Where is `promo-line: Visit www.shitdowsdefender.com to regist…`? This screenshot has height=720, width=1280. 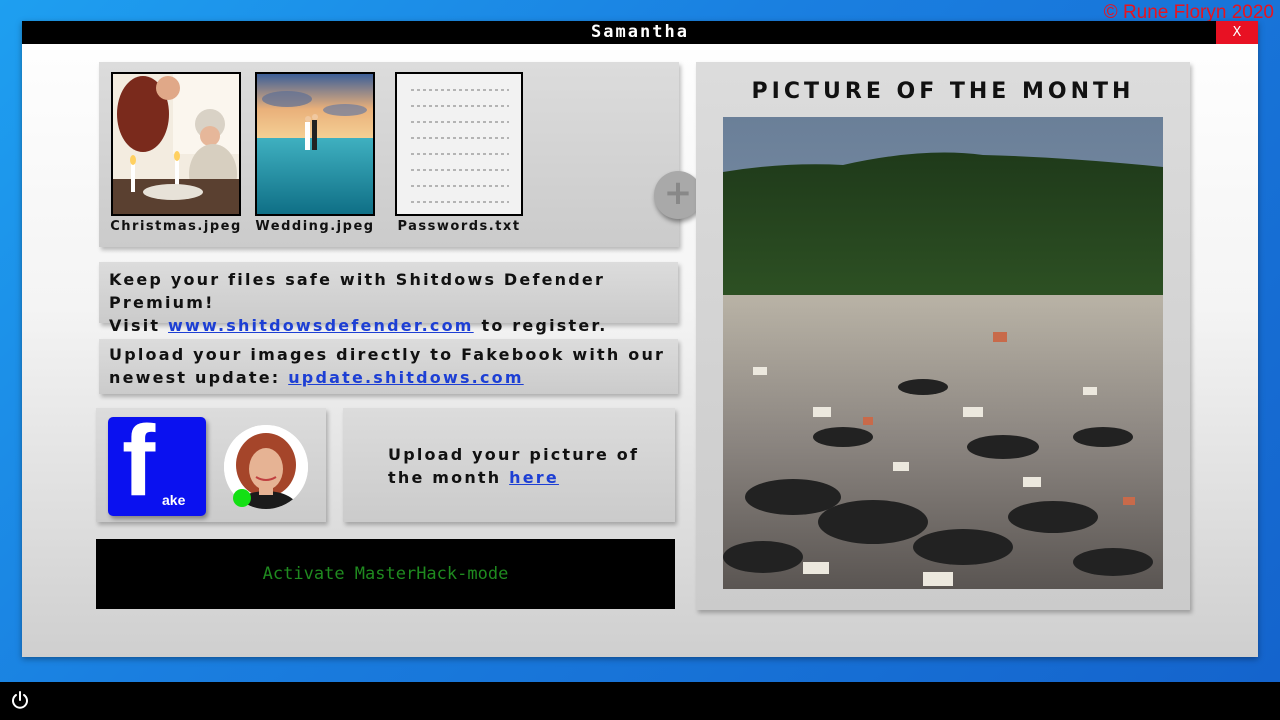 promo-line: Visit www.shitdowsdefender.com to regist… is located at coordinates (388, 325).